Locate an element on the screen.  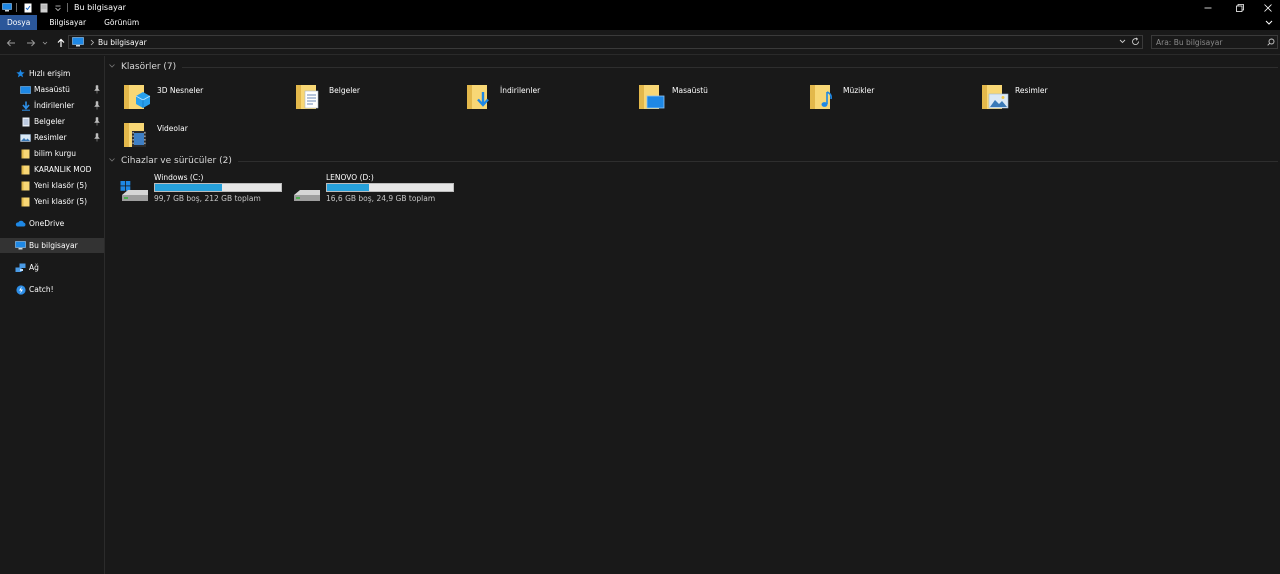
search-input: Ara: Bu bilgisayar is located at coordinates (1211, 42).